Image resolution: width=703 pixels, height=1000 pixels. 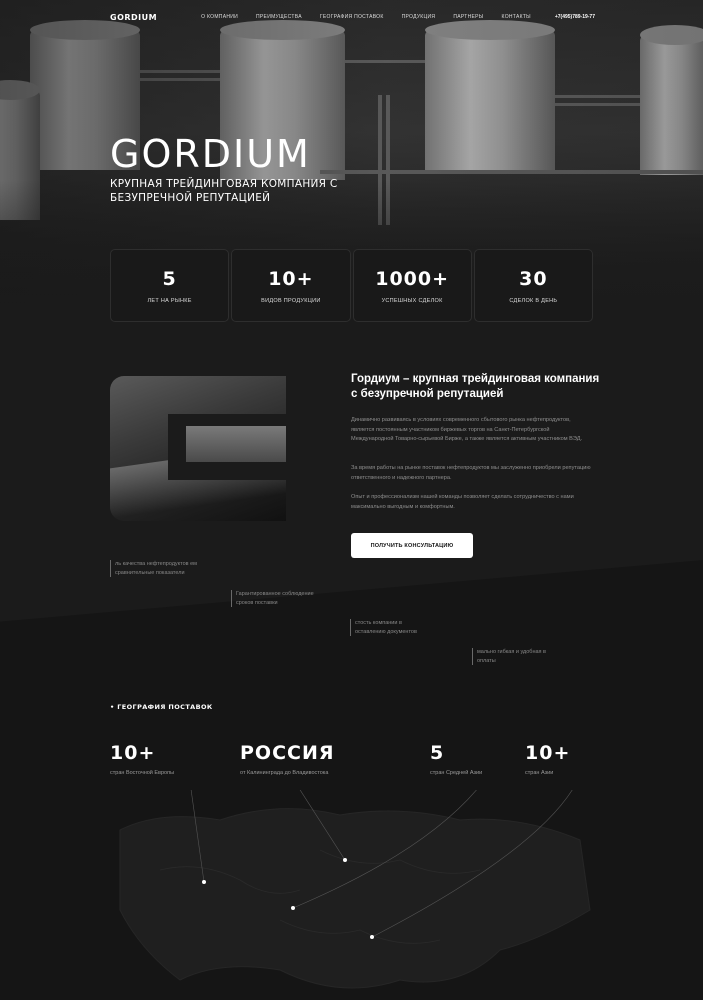 I want to click on stat-value: 5, so click(x=169, y=279).